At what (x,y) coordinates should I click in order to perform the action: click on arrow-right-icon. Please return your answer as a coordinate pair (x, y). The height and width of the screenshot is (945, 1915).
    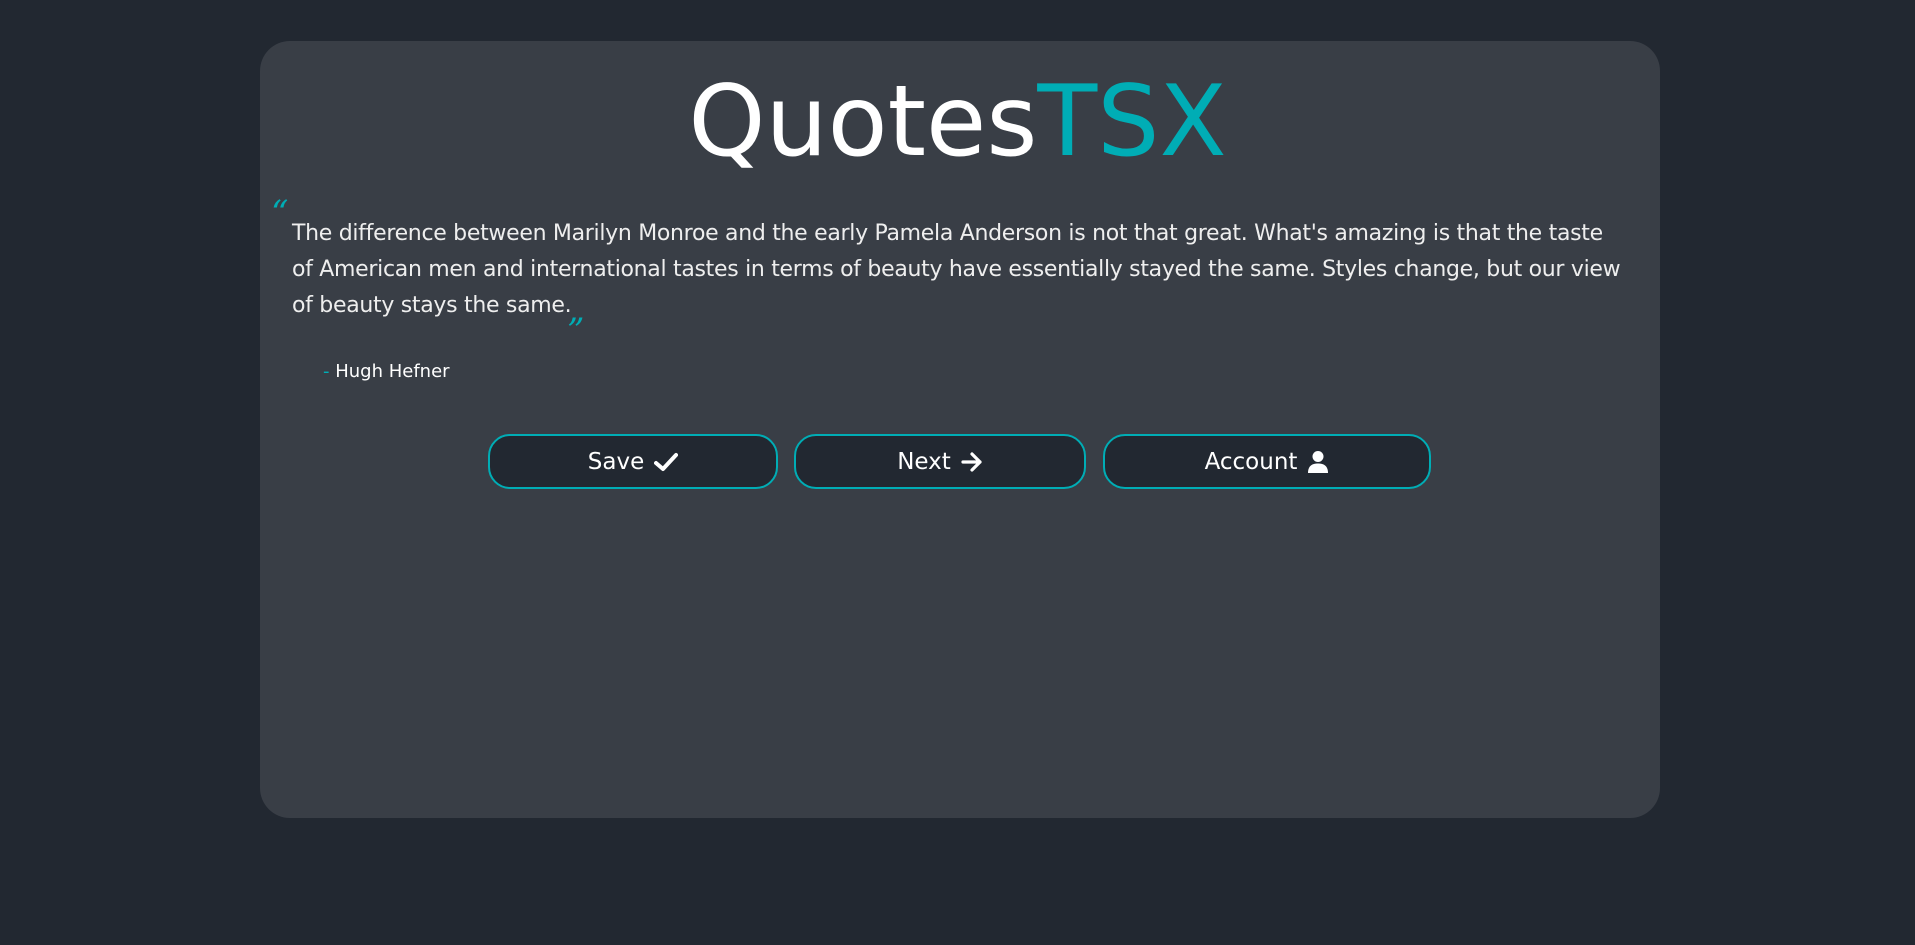
    Looking at the image, I should click on (972, 461).